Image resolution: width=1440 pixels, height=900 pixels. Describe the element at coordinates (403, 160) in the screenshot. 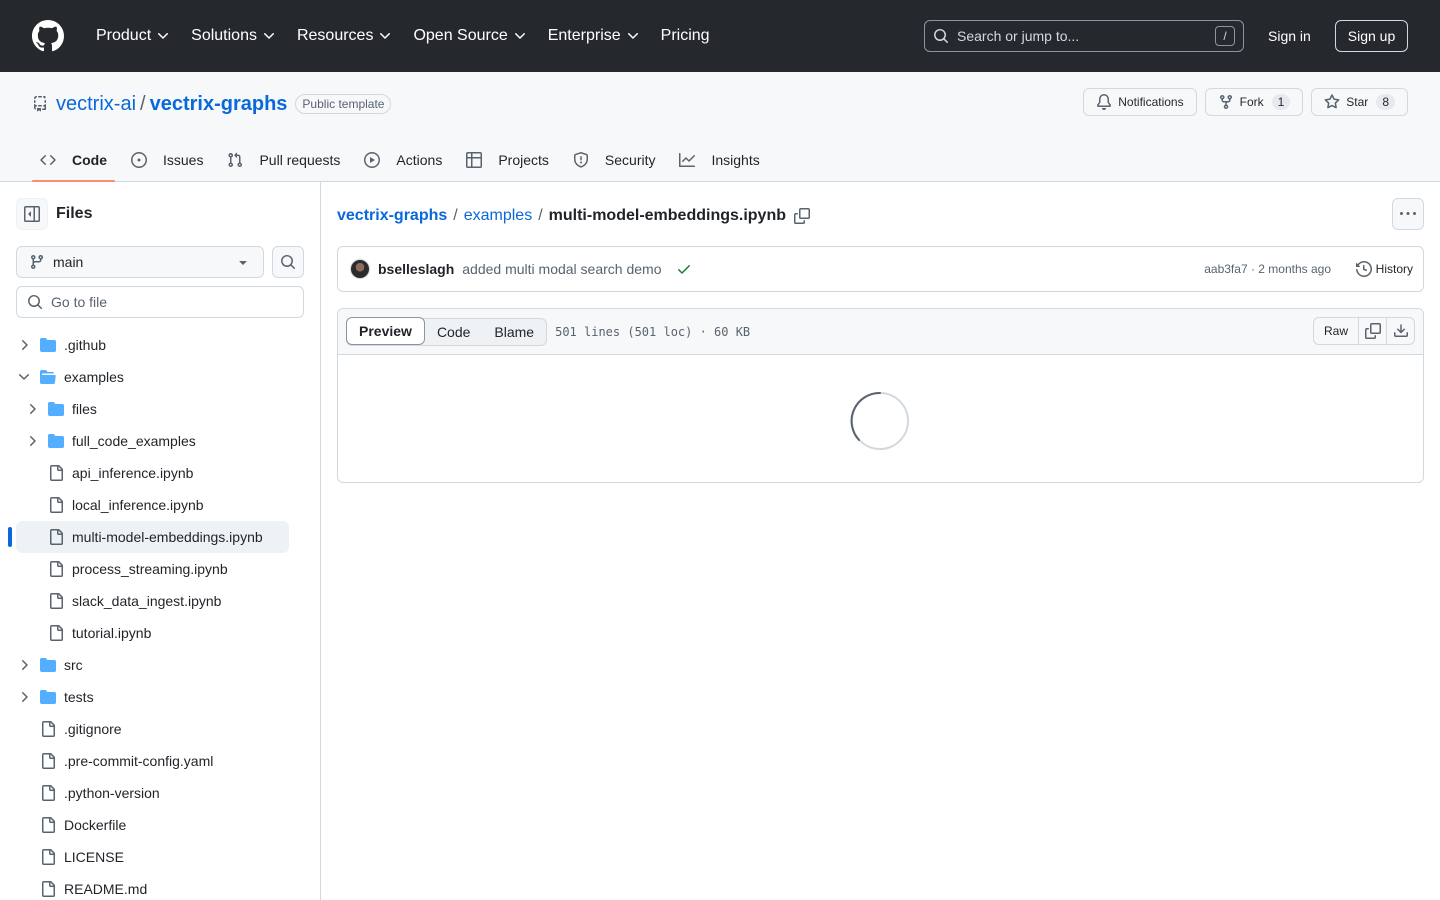

I see `tab-actions: Actions` at that location.